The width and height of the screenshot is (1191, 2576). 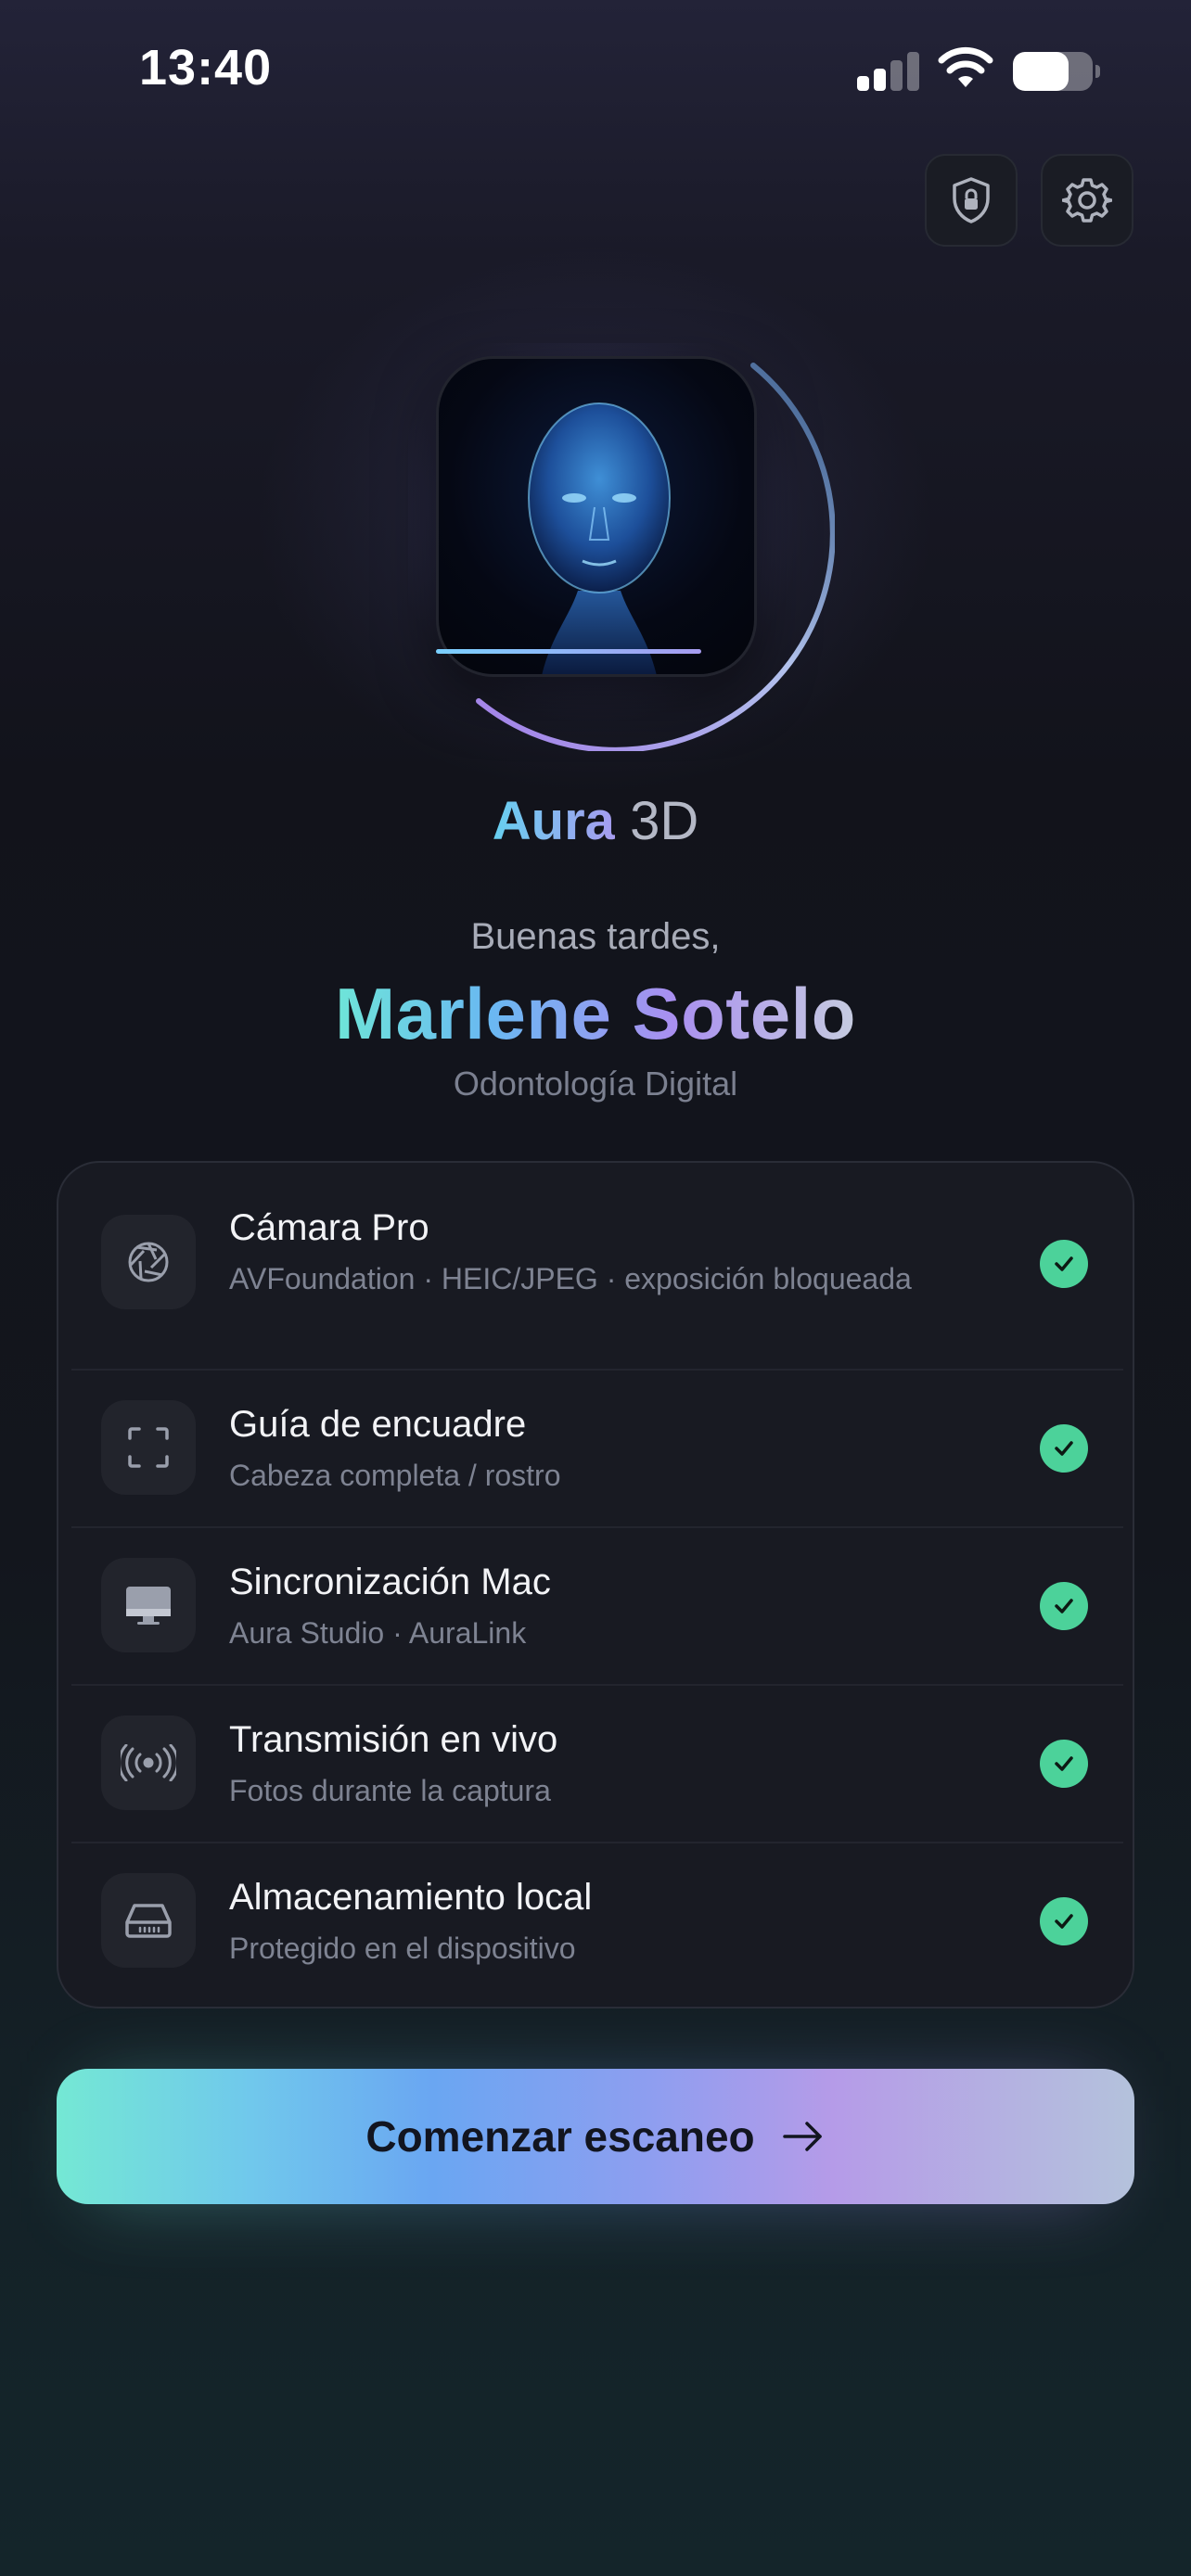 I want to click on settings-button, so click(x=1087, y=201).